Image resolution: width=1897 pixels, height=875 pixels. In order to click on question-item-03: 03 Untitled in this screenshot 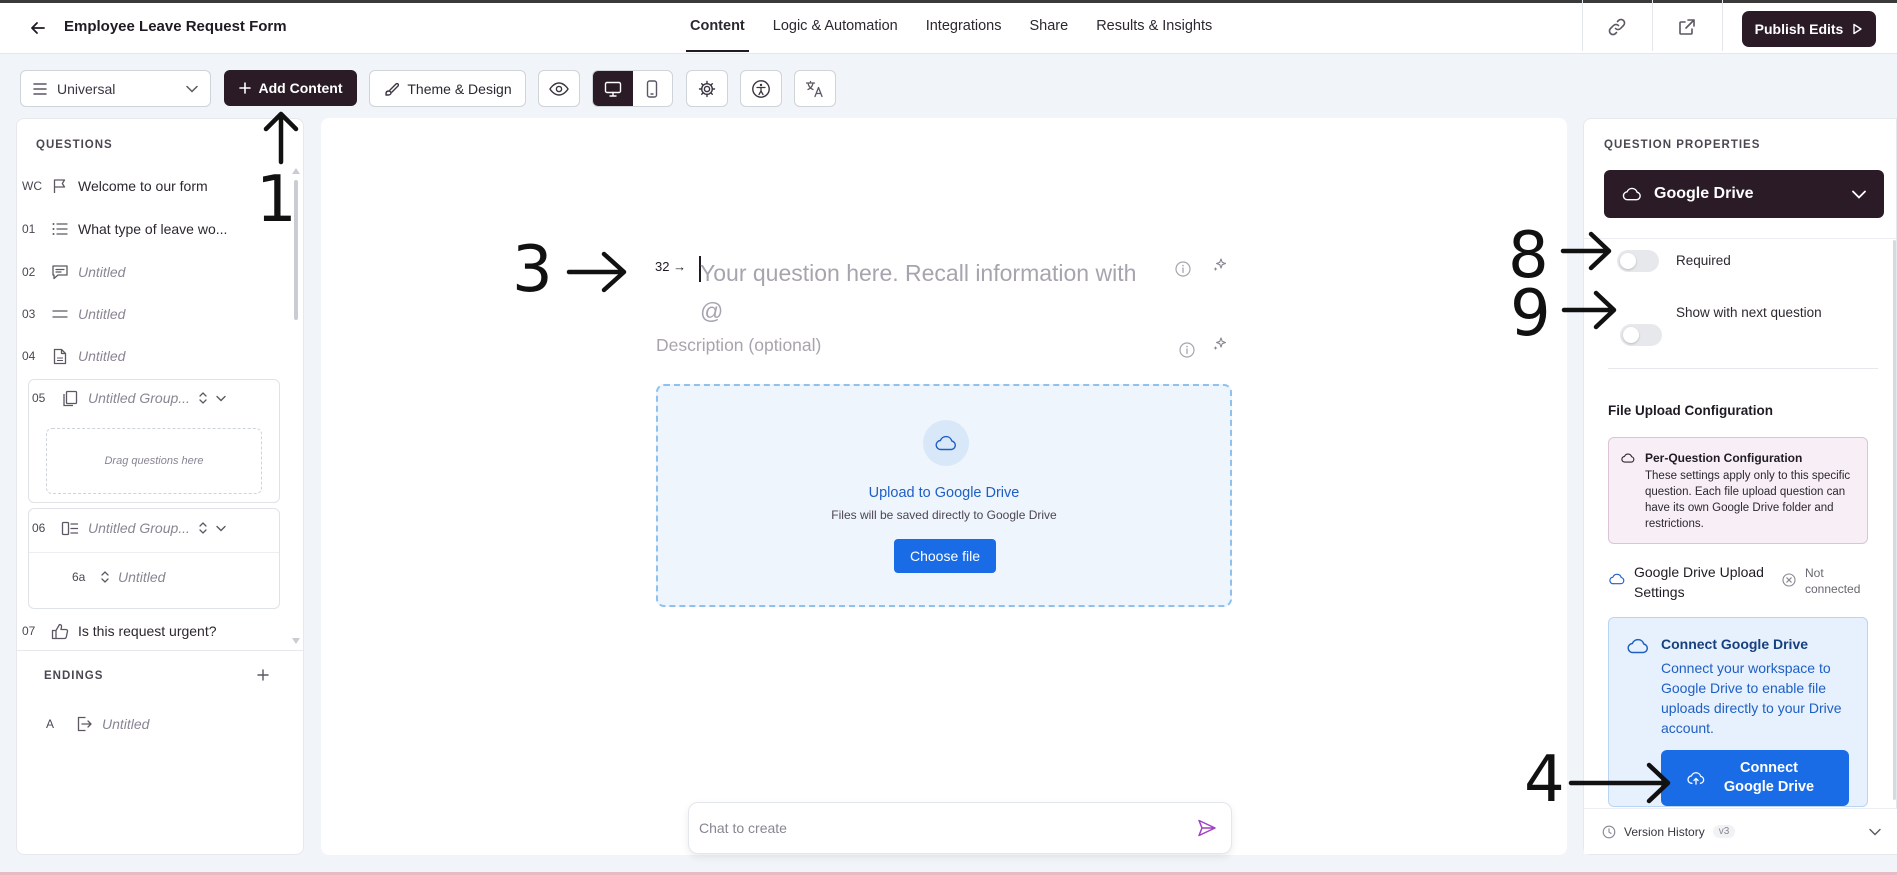, I will do `click(152, 314)`.